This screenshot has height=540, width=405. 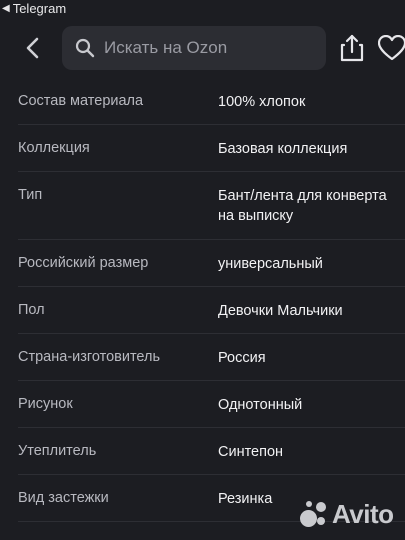 What do you see at coordinates (81, 101) in the screenshot?
I see `spec-label: Состав материала` at bounding box center [81, 101].